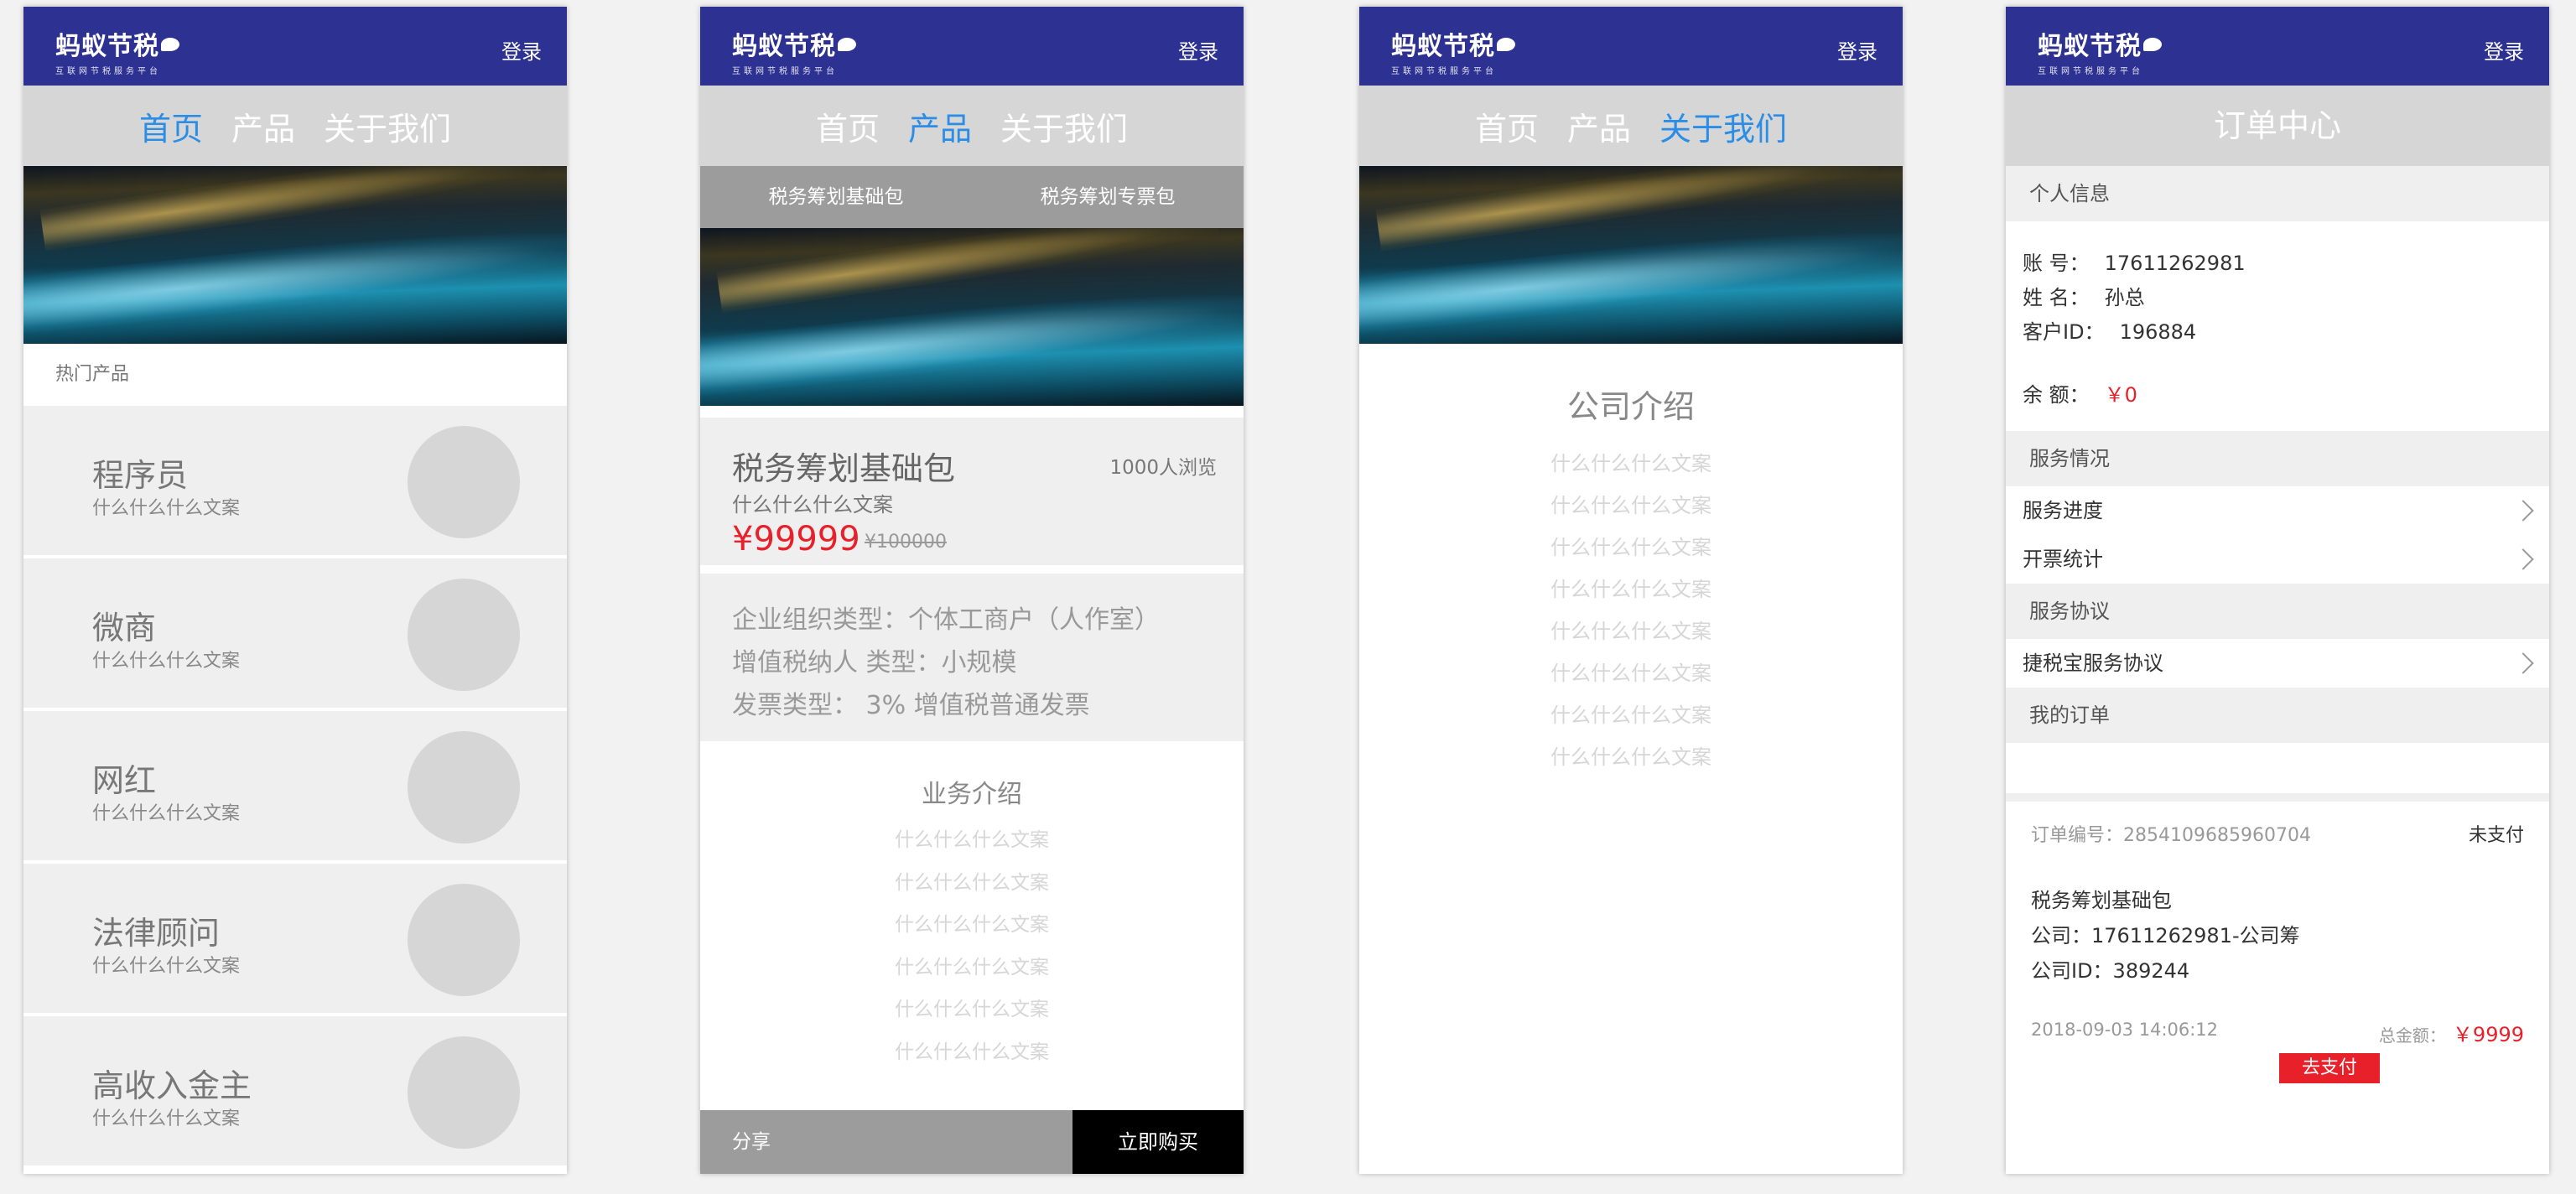  Describe the element at coordinates (2120, 395) in the screenshot. I see `balance-value: ￥0` at that location.